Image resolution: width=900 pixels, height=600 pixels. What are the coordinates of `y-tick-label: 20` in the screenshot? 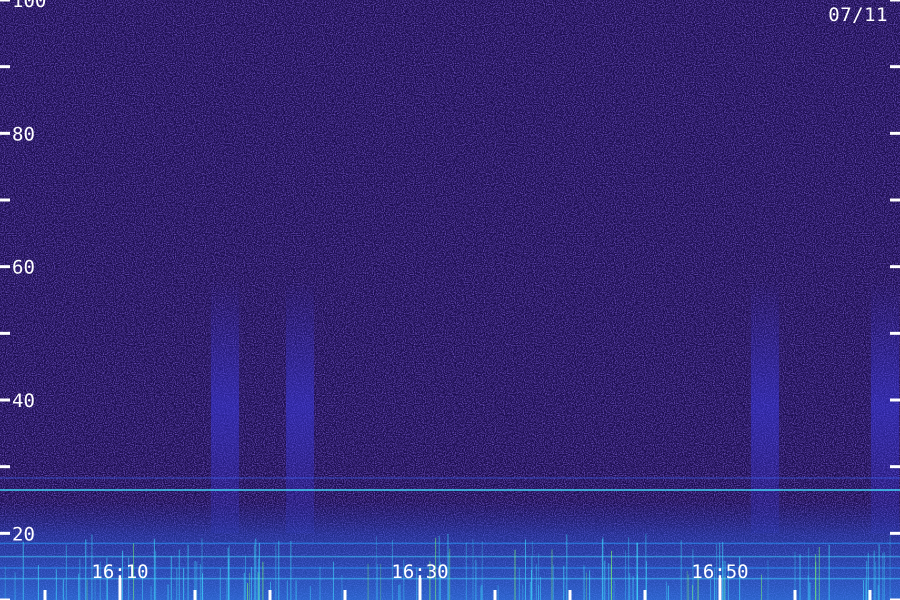 It's located at (23, 534).